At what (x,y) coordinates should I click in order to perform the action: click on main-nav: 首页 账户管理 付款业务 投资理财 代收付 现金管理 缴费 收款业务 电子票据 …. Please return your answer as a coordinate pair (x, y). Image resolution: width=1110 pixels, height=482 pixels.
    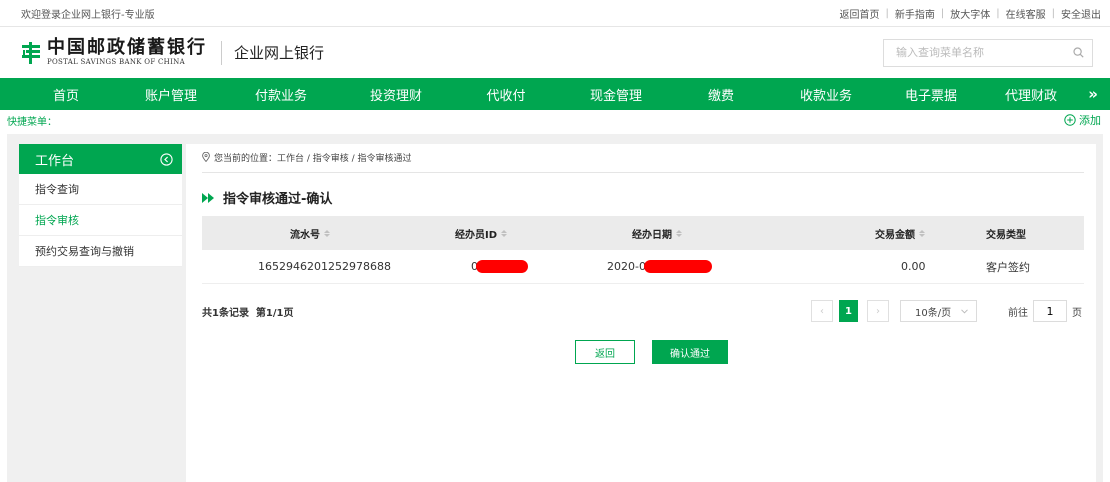
    Looking at the image, I should click on (555, 94).